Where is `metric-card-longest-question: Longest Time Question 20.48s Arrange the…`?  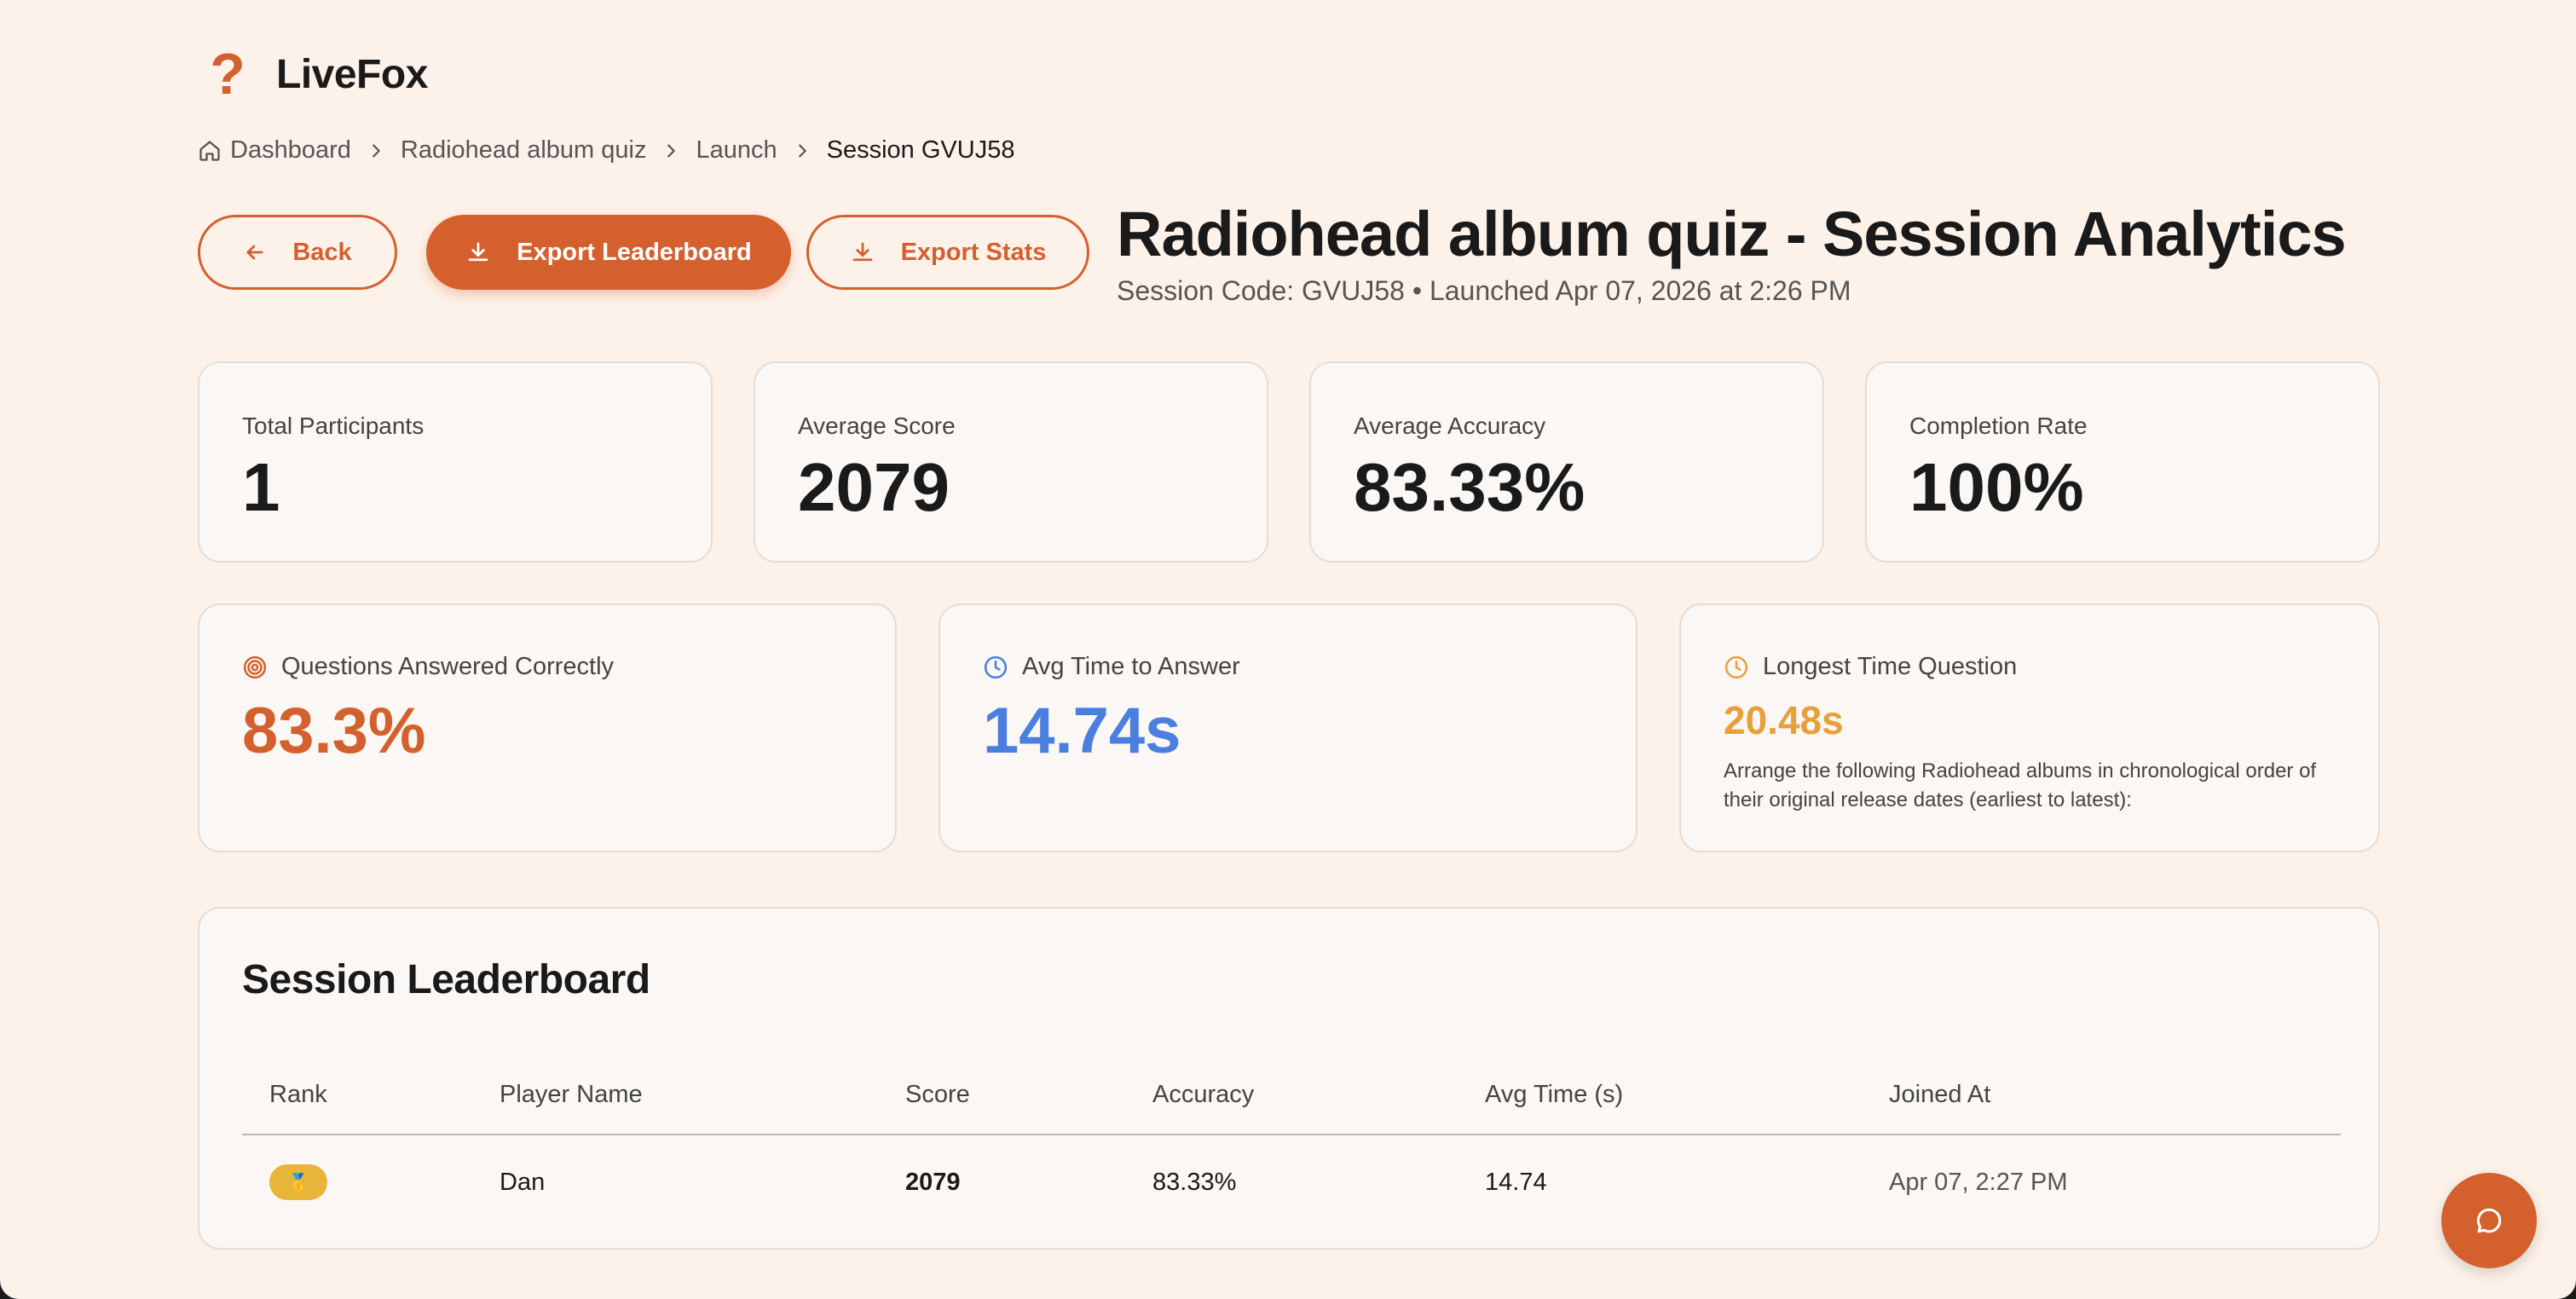
metric-card-longest-question: Longest Time Question 20.48s Arrange the… is located at coordinates (2029, 727).